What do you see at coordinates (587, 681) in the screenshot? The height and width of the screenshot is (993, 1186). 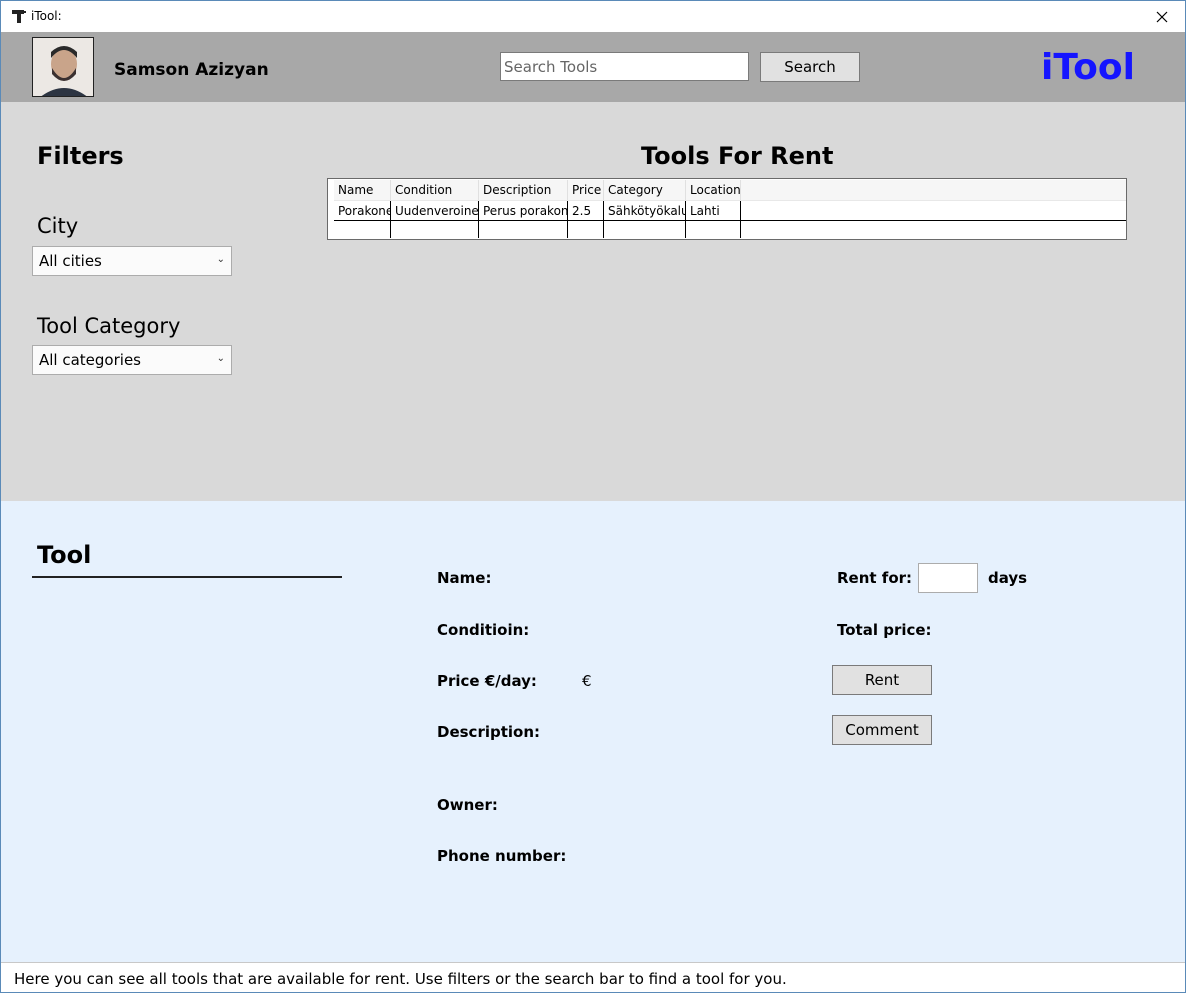 I see `price-currency: €` at bounding box center [587, 681].